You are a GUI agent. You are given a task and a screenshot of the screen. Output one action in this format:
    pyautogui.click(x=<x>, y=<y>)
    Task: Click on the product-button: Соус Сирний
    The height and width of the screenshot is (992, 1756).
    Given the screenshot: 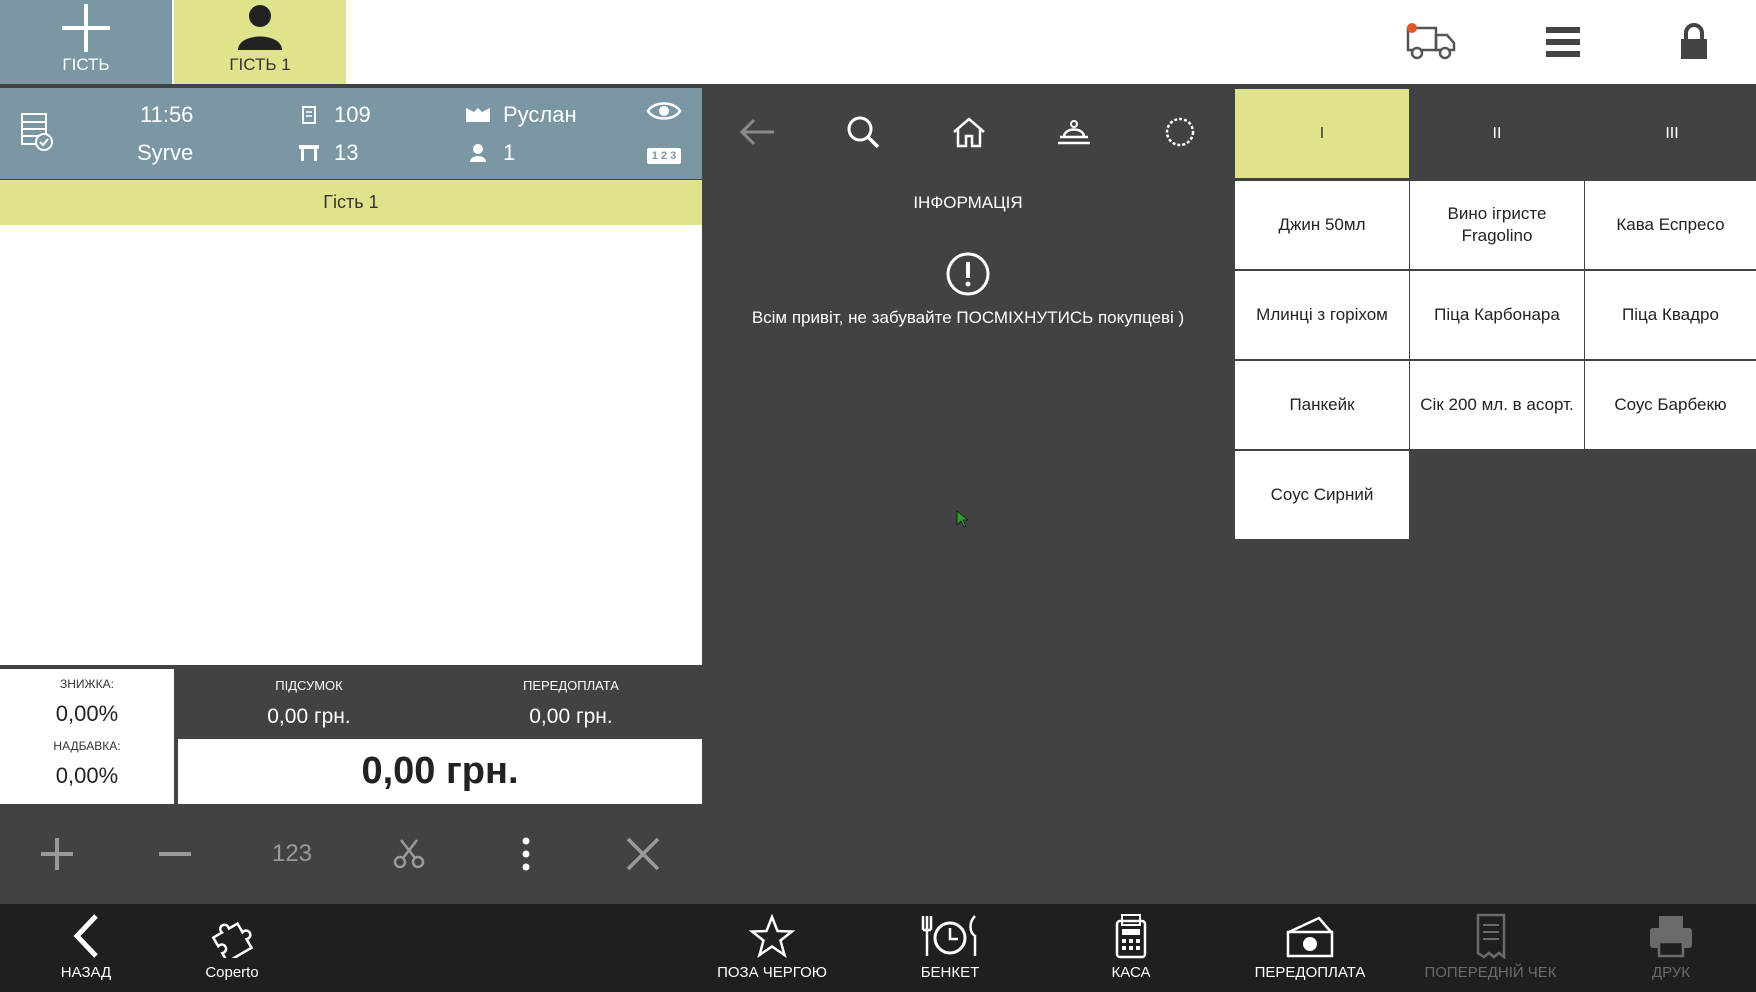 What is the action you would take?
    pyautogui.click(x=1322, y=495)
    